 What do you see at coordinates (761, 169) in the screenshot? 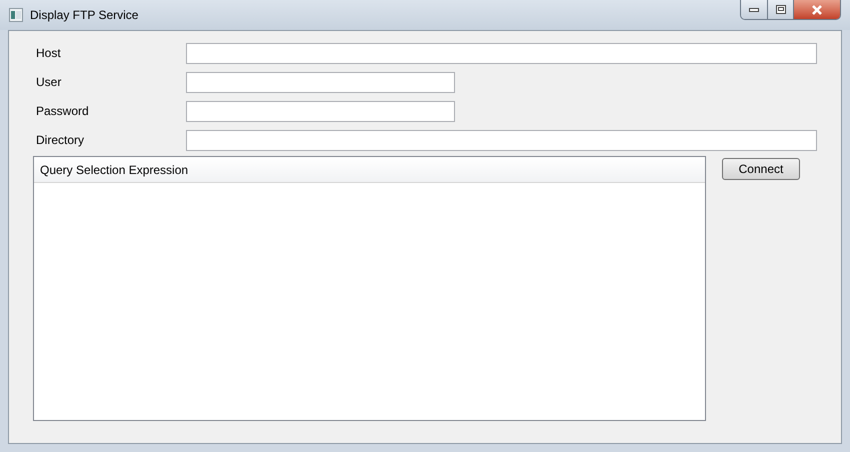
I see `connect-button: Connect` at bounding box center [761, 169].